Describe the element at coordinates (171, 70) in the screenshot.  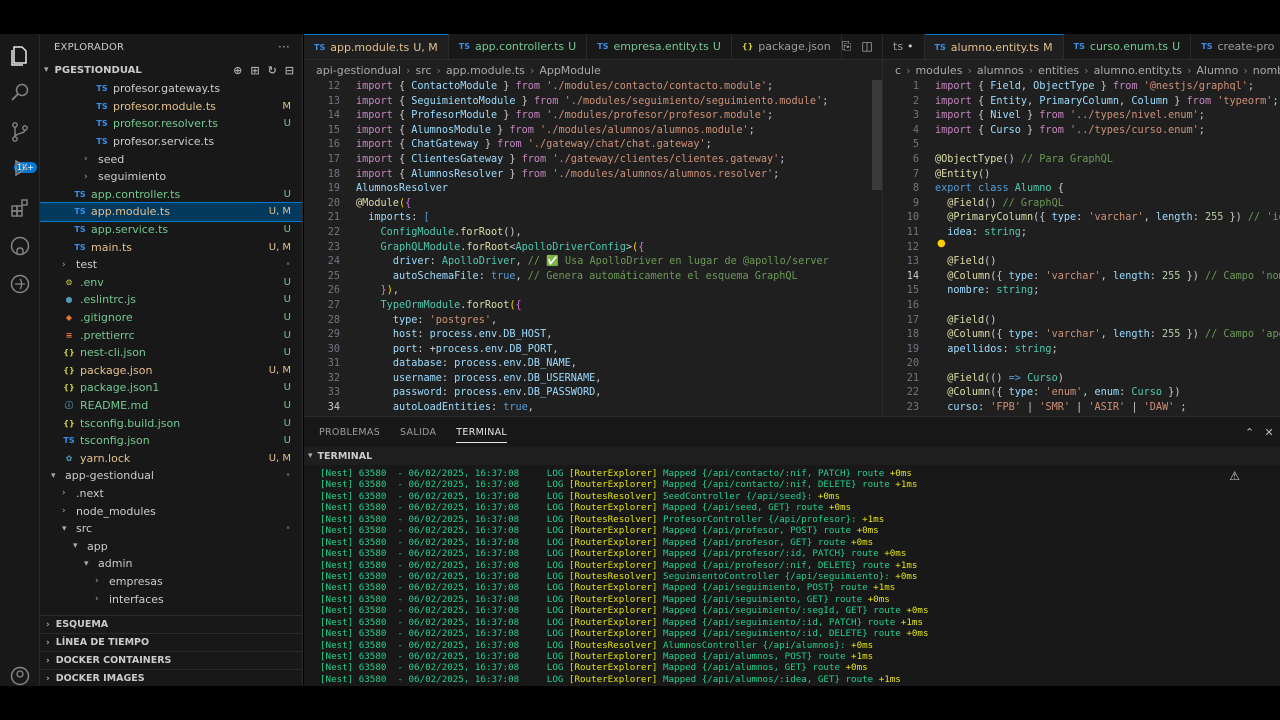
I see `workspace-root: ▾ PGESTIONDUAL ⊕ ⊞ ↻ ⊟` at that location.